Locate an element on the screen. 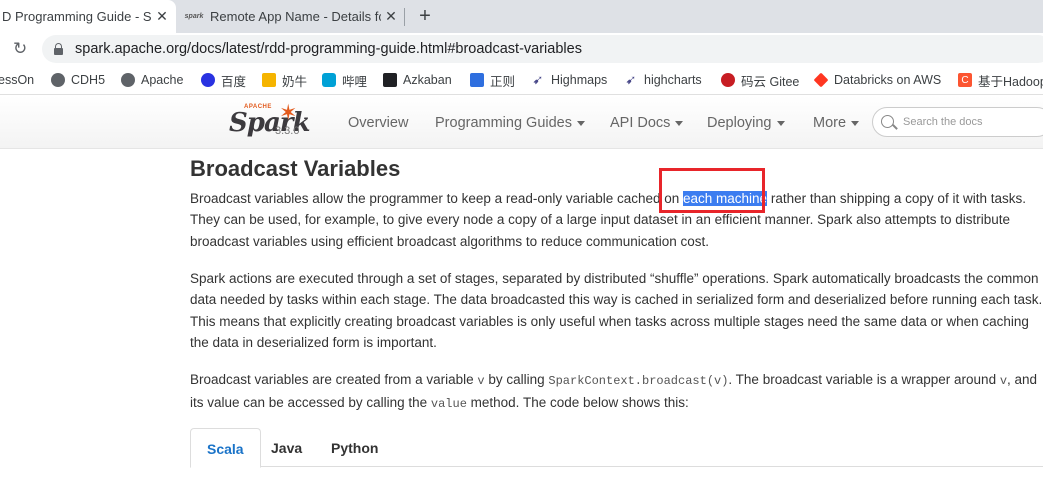 The width and height of the screenshot is (1043, 489). bookmark-highcharts: ➹ highcharts is located at coordinates (663, 80).